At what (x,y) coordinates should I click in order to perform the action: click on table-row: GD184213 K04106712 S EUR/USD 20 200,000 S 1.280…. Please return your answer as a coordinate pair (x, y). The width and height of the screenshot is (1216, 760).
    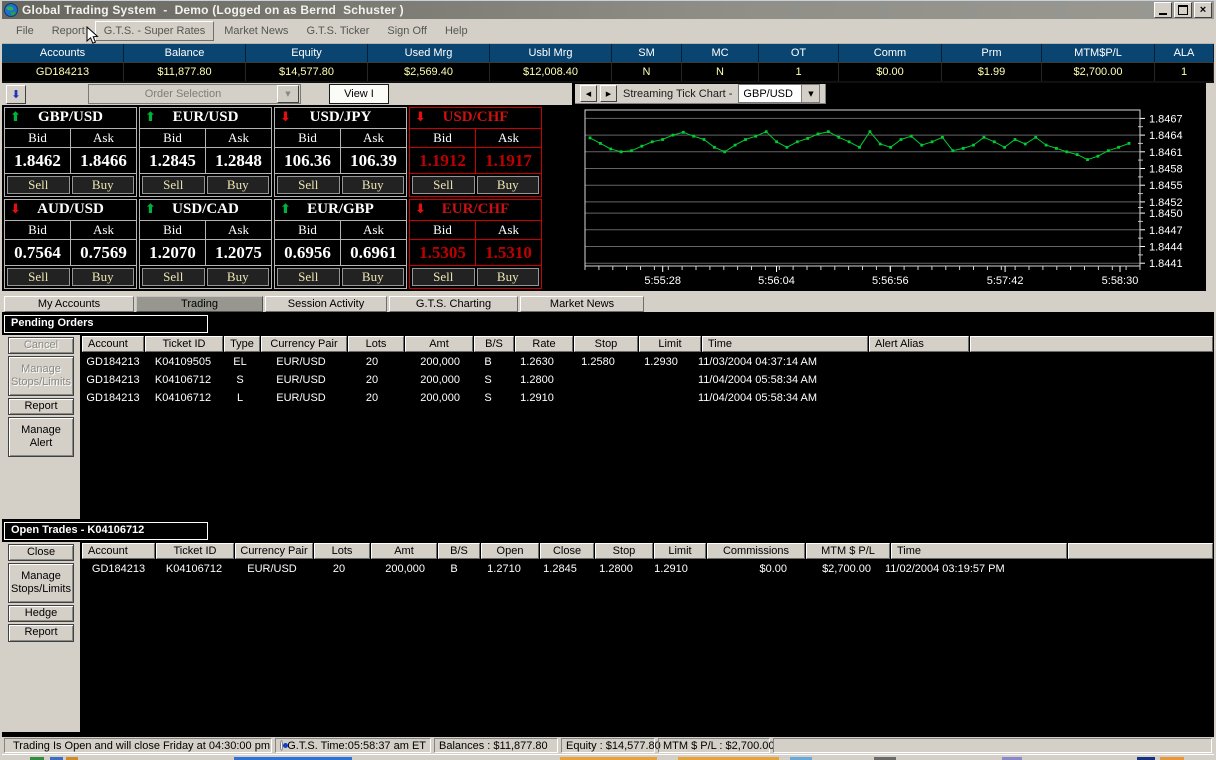
    Looking at the image, I should click on (648, 379).